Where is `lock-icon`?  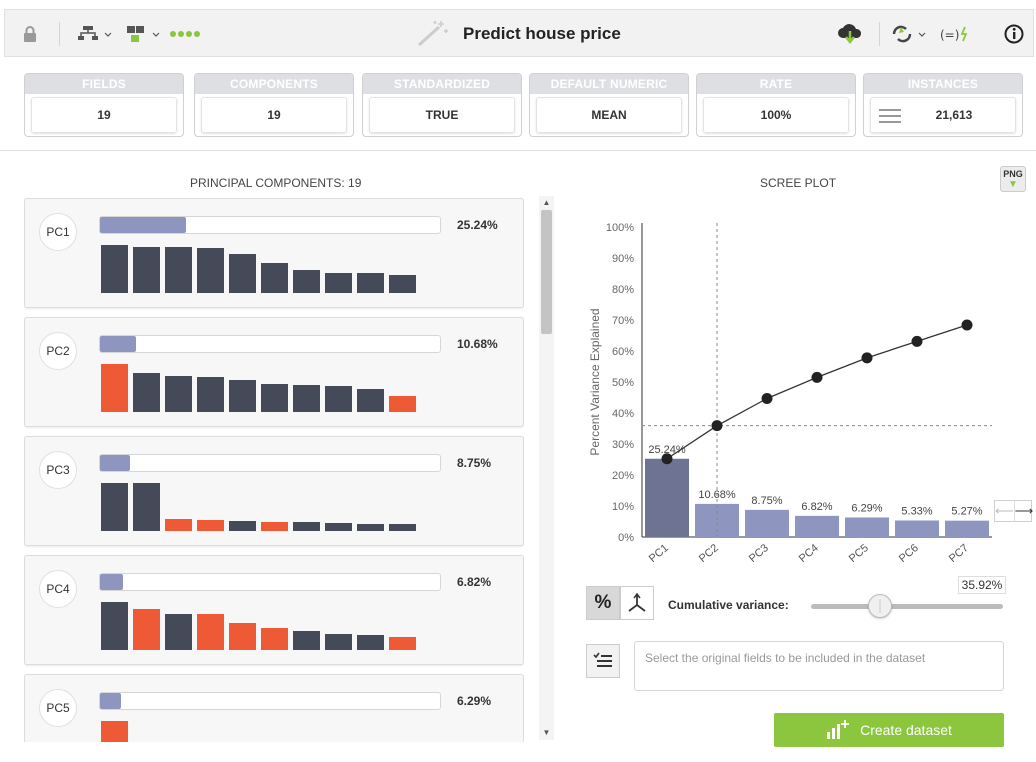 lock-icon is located at coordinates (30, 34).